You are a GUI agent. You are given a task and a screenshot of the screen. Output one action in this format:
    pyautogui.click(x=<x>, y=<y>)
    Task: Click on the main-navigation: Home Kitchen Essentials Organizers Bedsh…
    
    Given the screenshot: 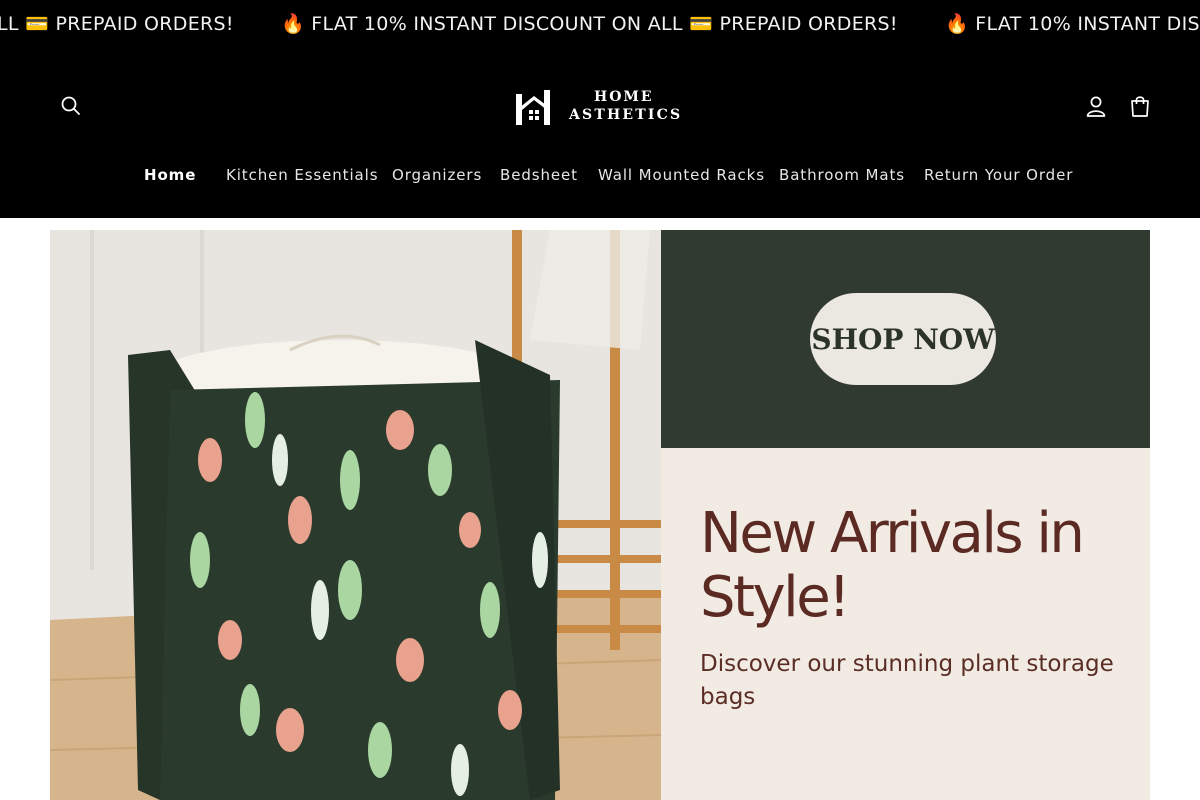 What is the action you would take?
    pyautogui.click(x=600, y=176)
    